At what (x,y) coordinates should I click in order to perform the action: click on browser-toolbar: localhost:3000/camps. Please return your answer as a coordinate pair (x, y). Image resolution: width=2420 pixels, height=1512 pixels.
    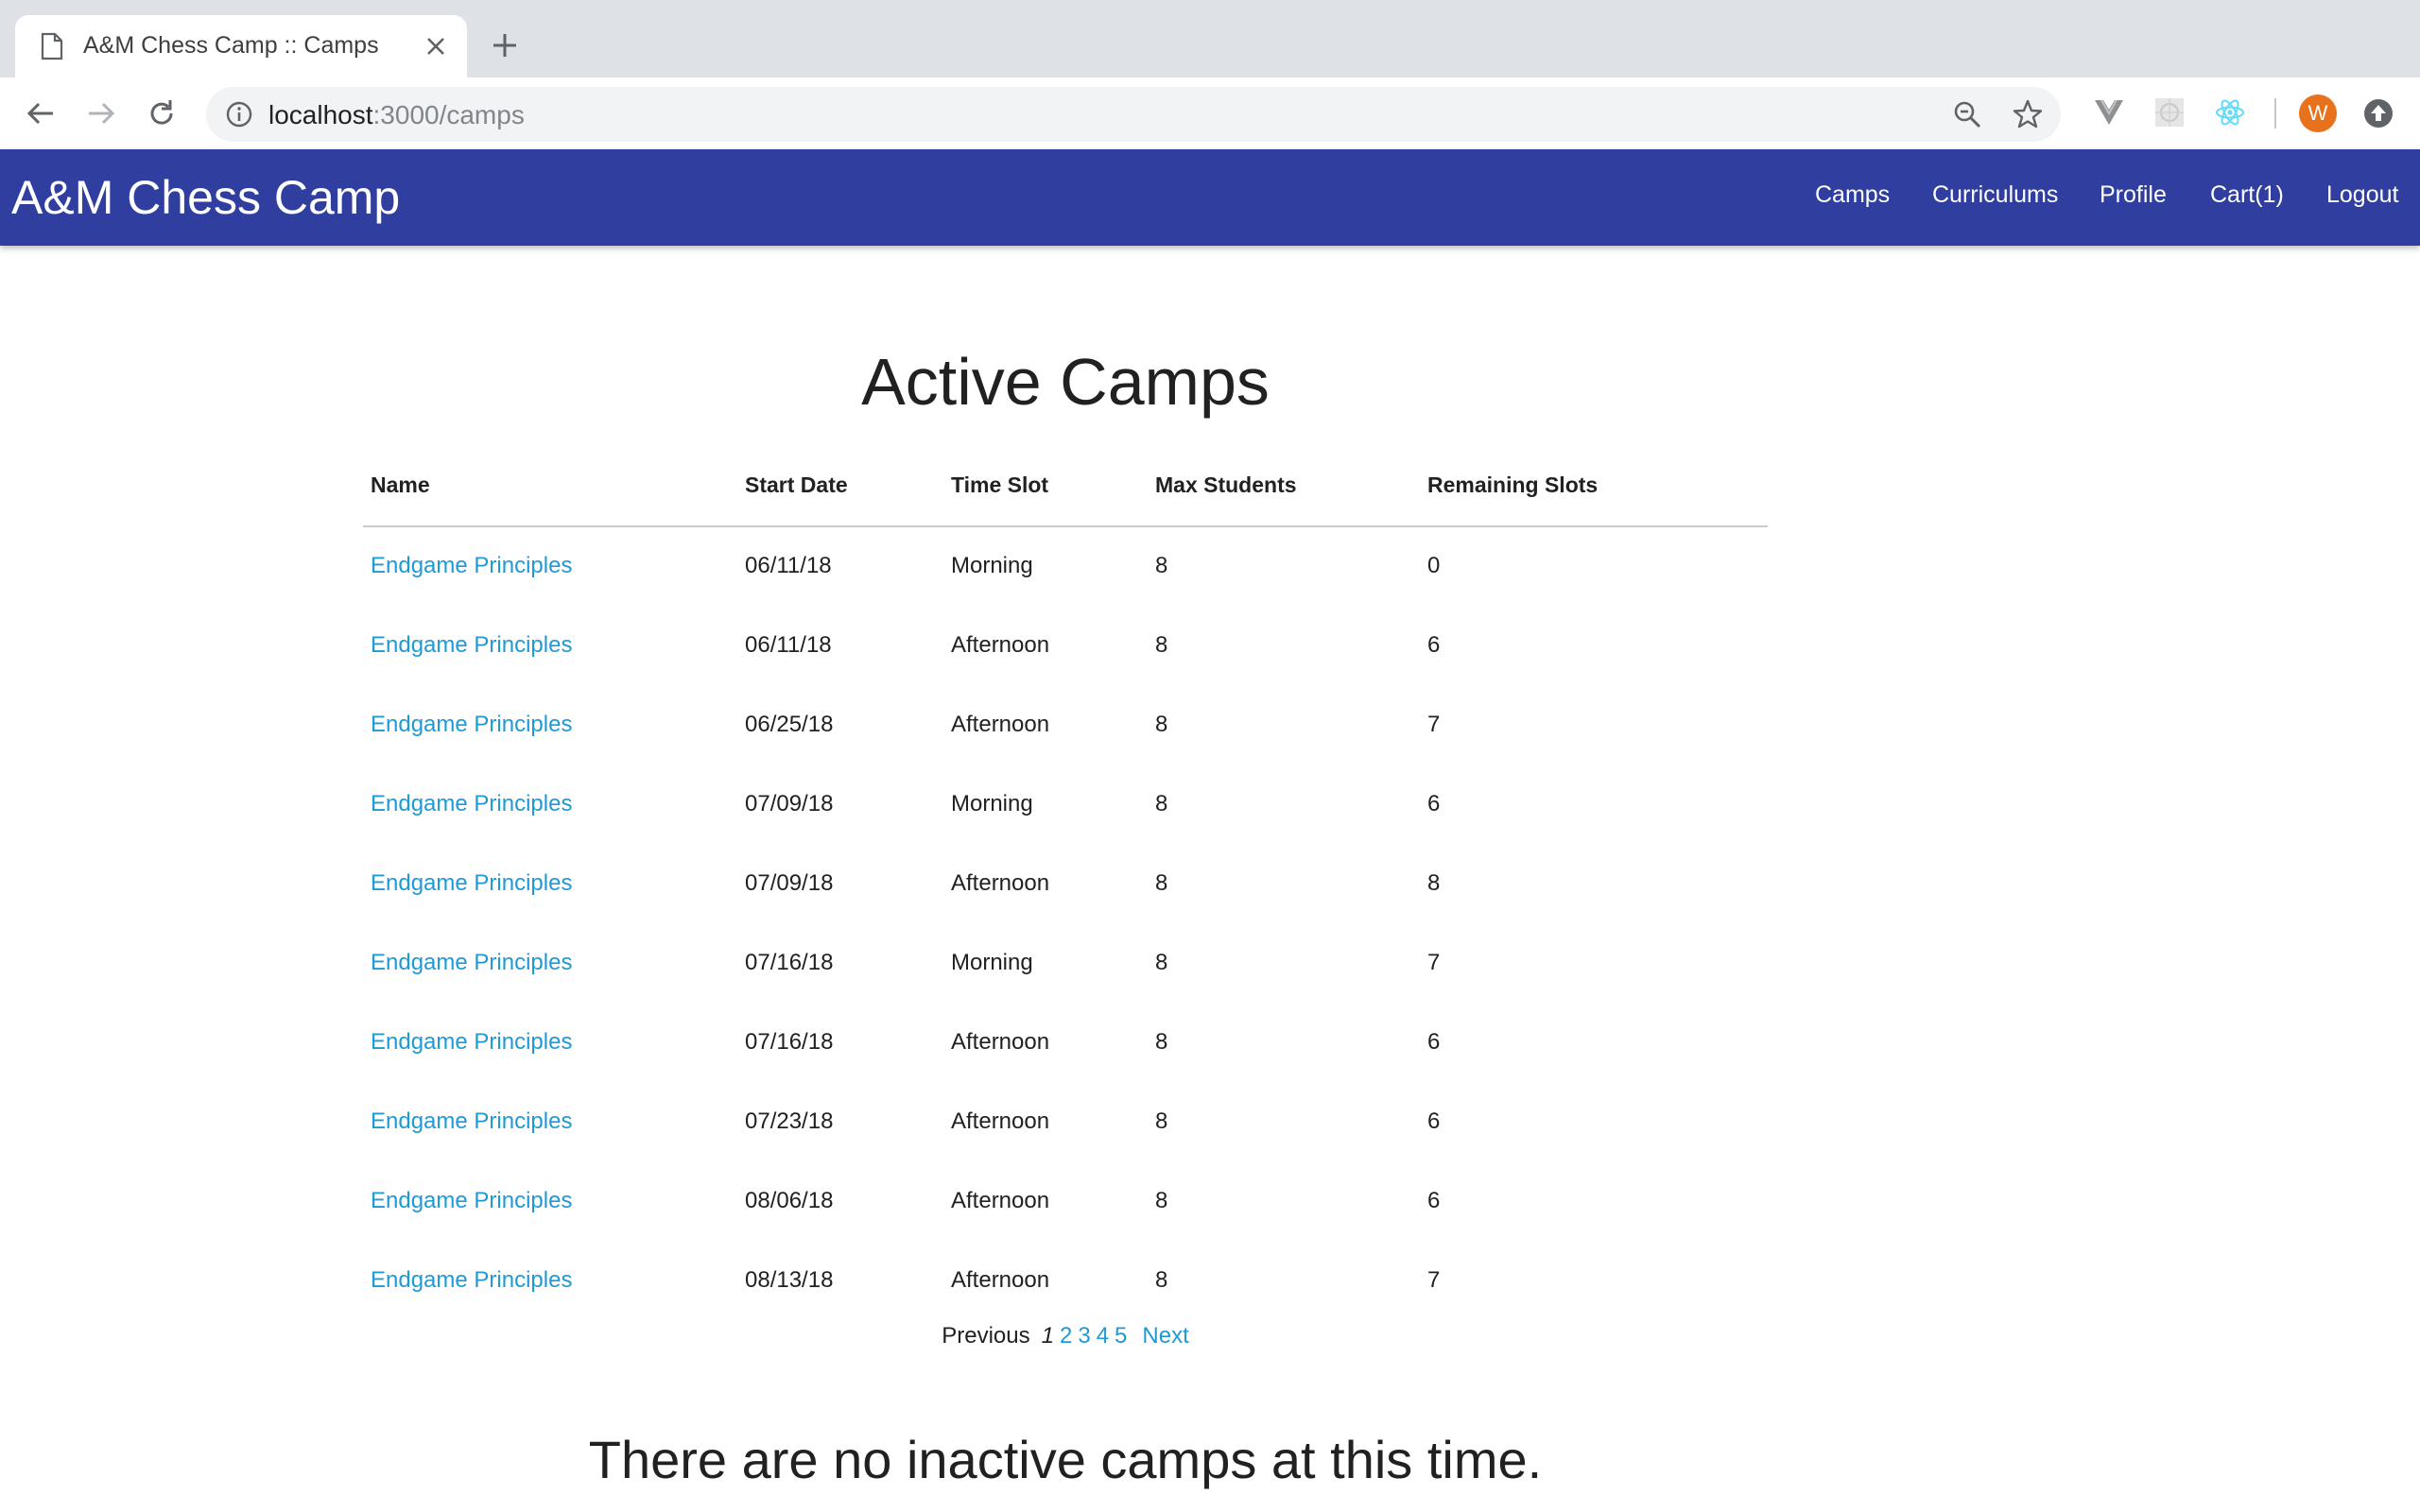
    Looking at the image, I should click on (1210, 113).